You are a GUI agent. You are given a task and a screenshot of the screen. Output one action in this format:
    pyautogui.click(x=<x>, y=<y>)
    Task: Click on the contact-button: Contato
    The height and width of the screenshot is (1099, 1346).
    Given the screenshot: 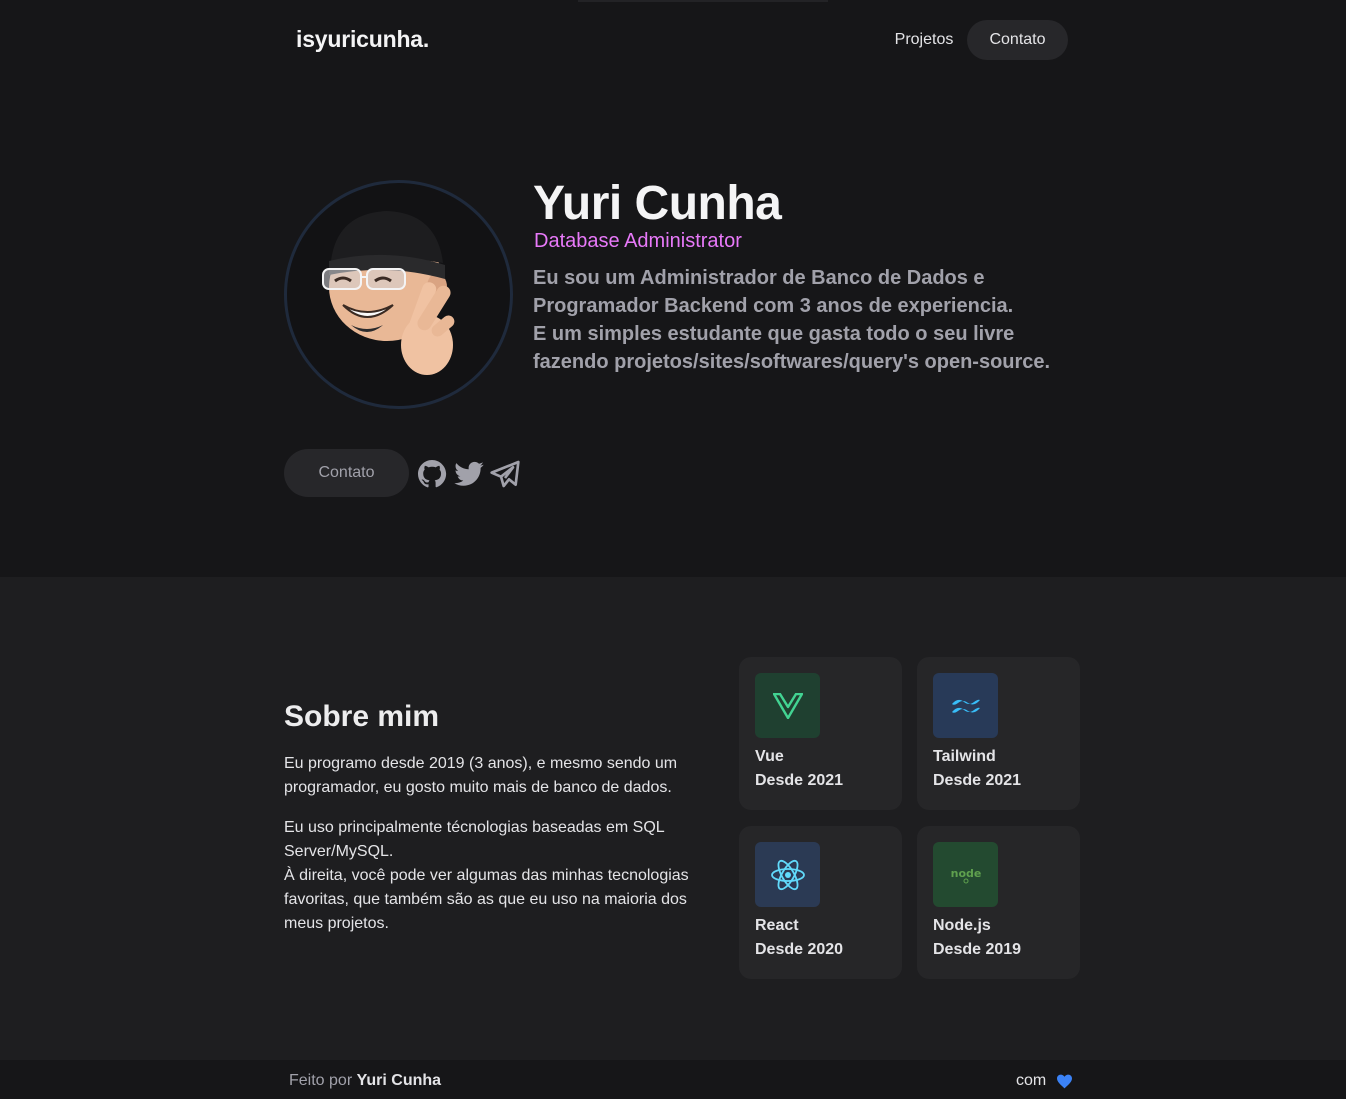 What is the action you would take?
    pyautogui.click(x=346, y=473)
    